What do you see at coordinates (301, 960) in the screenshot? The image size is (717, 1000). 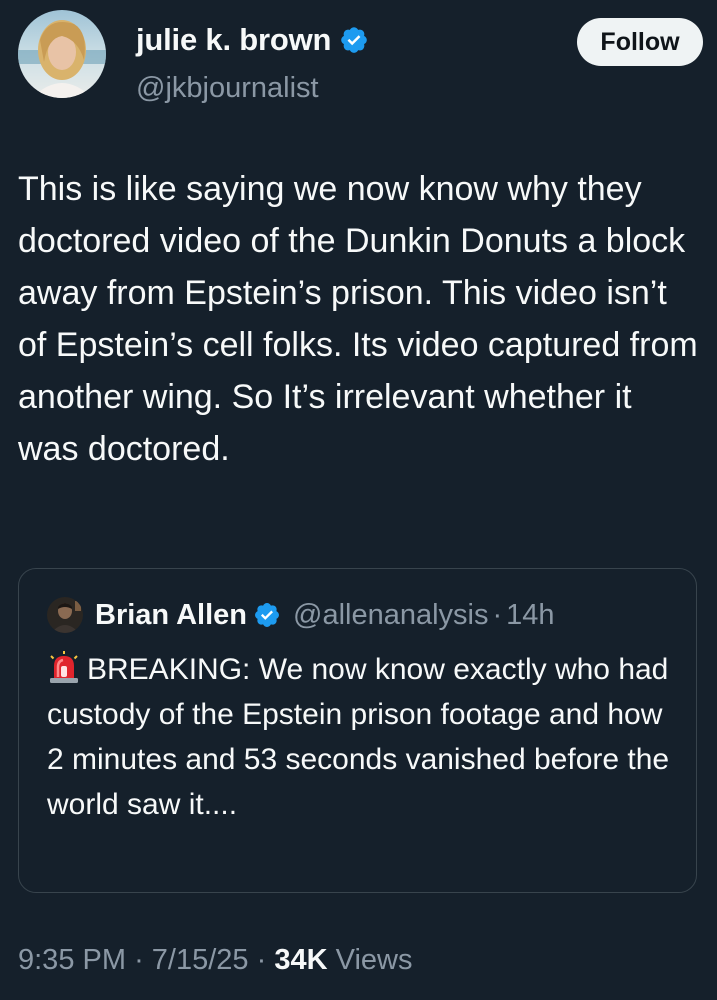 I see `views-count: 34K` at bounding box center [301, 960].